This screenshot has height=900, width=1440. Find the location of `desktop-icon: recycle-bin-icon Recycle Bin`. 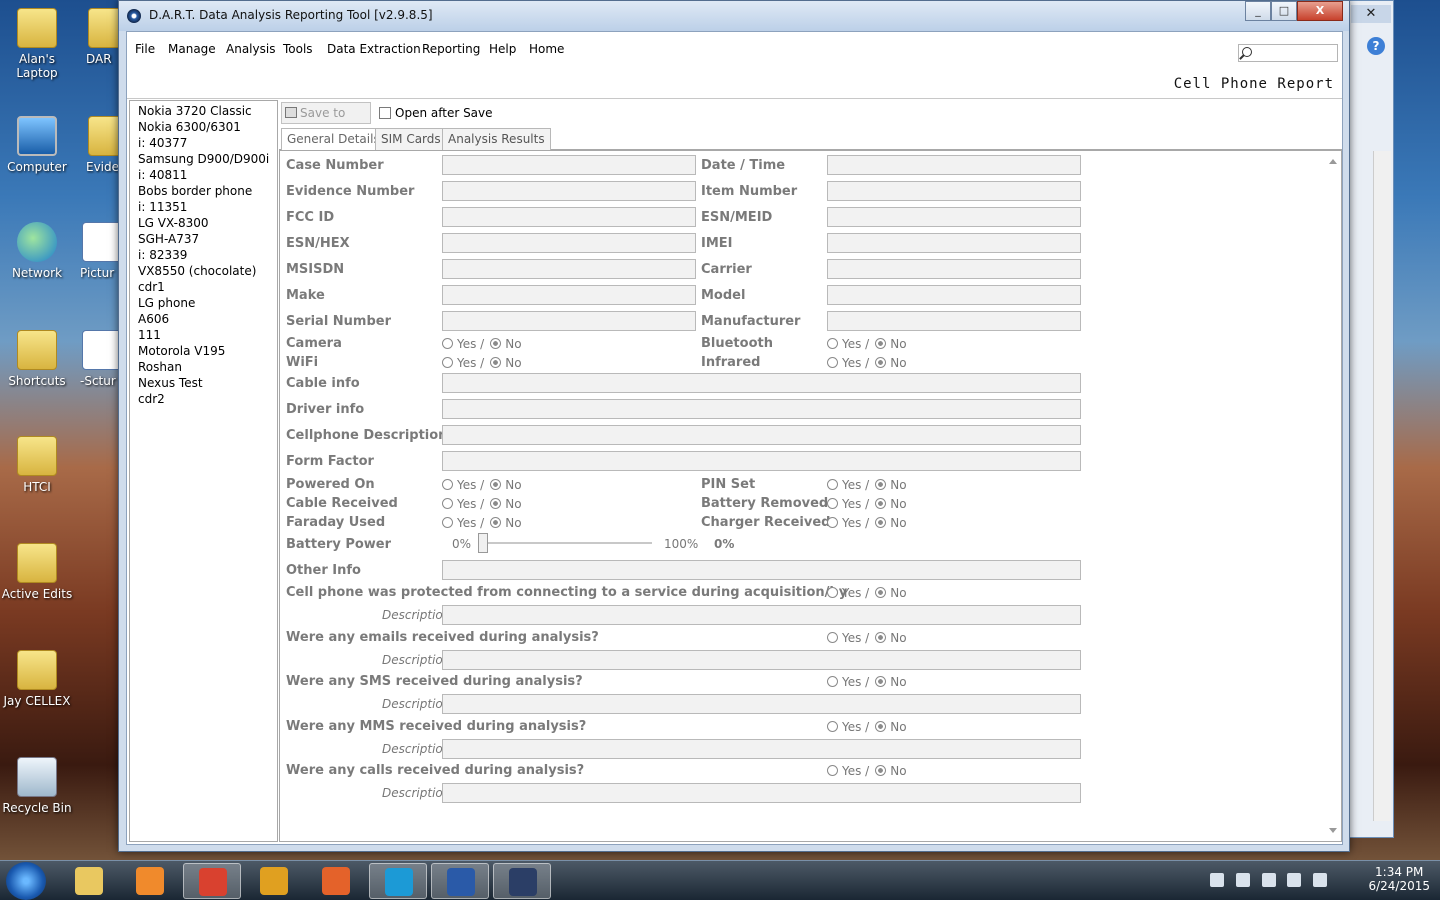

desktop-icon: recycle-bin-icon Recycle Bin is located at coordinates (37, 786).